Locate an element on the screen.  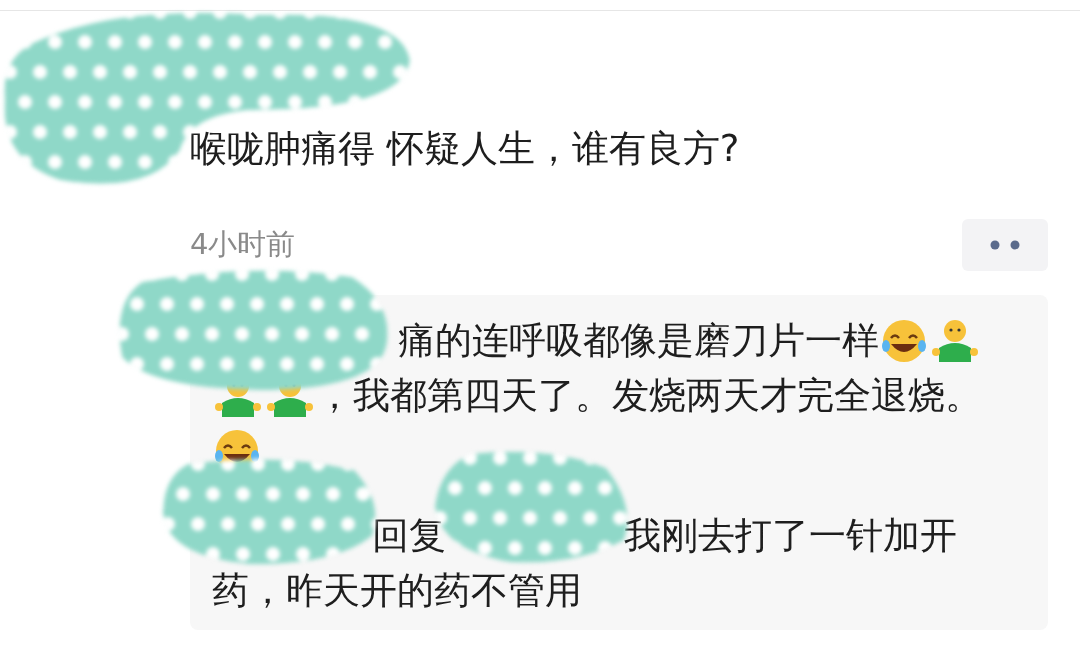
comment-text: 痛的连呼吸都像是磨刀片一样 is located at coordinates (638, 340).